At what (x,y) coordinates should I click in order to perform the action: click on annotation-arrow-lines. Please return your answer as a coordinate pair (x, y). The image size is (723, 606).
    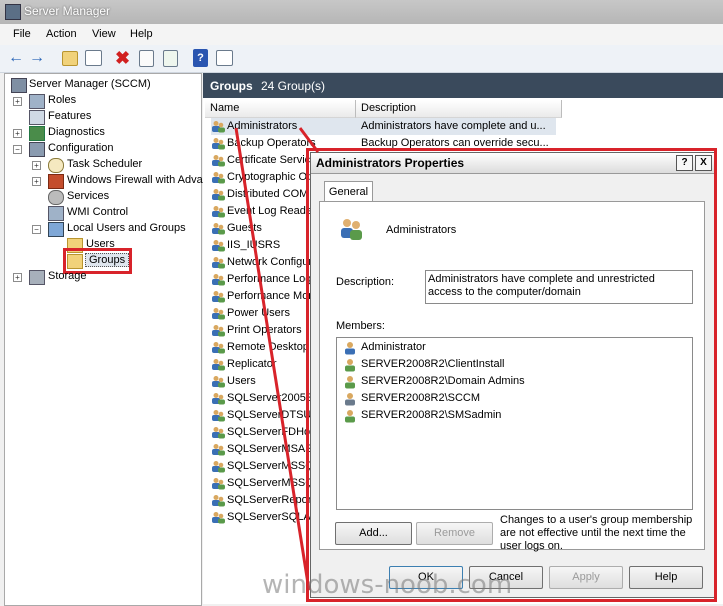
    Looking at the image, I should click on (277, 359).